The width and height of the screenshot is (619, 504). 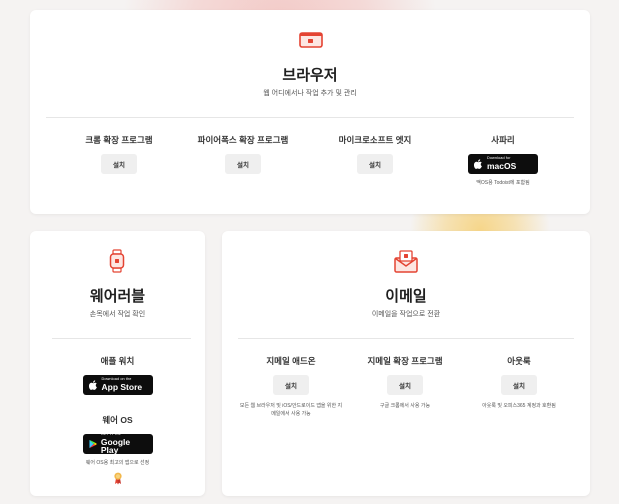 I want to click on email-title: 이메일, so click(x=406, y=296).